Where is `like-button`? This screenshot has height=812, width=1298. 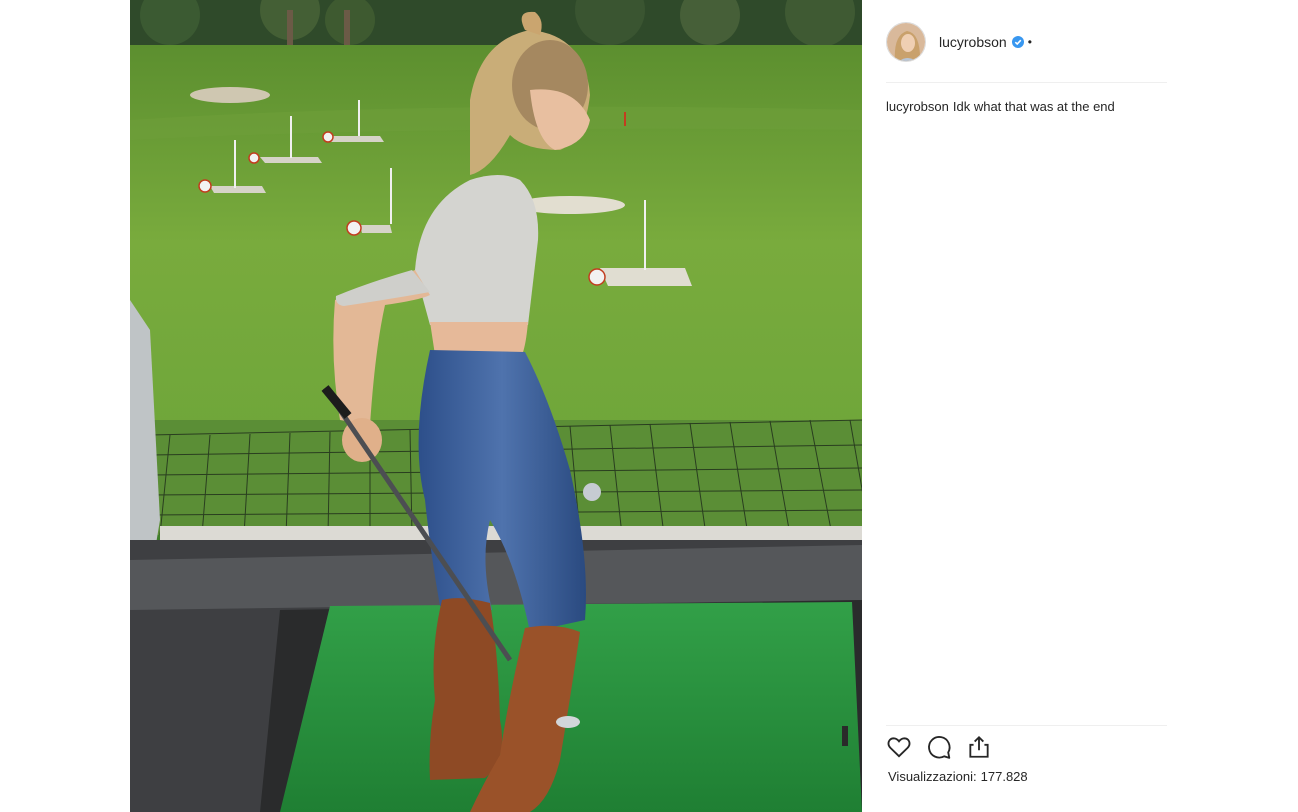 like-button is located at coordinates (899, 749).